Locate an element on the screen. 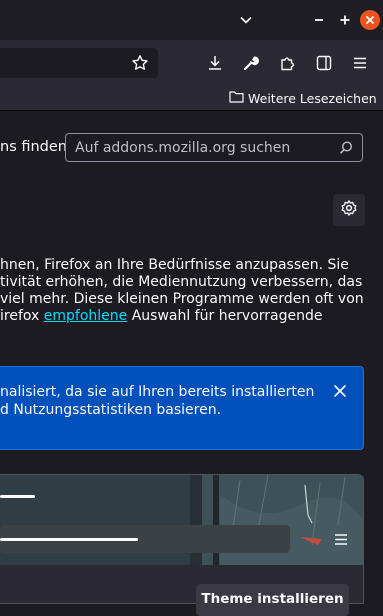  menu-hamburger-icon is located at coordinates (360, 63).